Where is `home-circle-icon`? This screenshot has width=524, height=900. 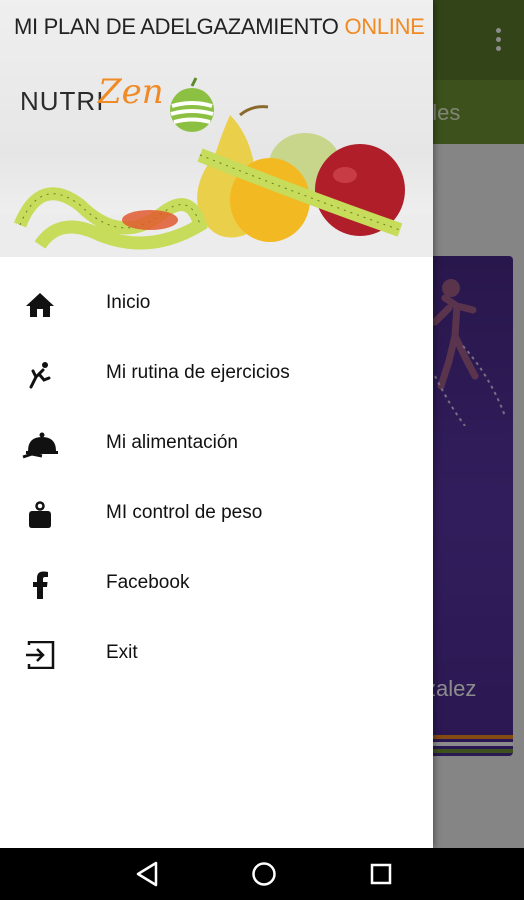
home-circle-icon is located at coordinates (264, 874).